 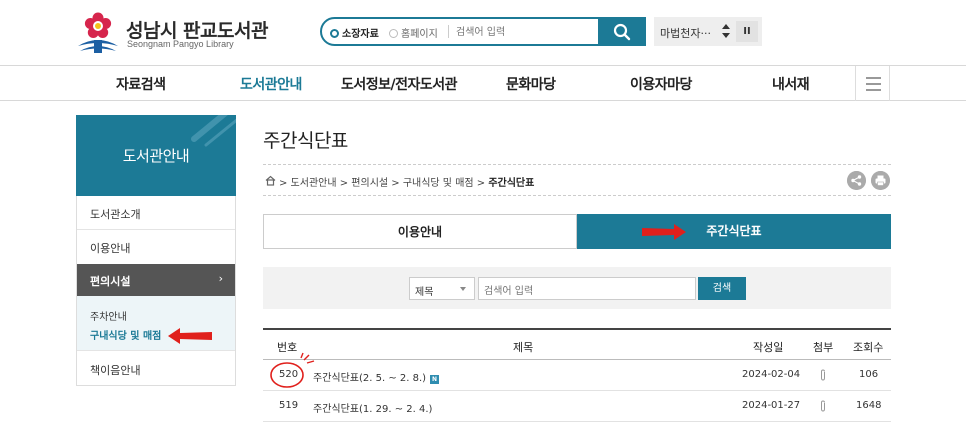 I want to click on content-tabs: 이용안내 주간식단표, so click(x=577, y=231).